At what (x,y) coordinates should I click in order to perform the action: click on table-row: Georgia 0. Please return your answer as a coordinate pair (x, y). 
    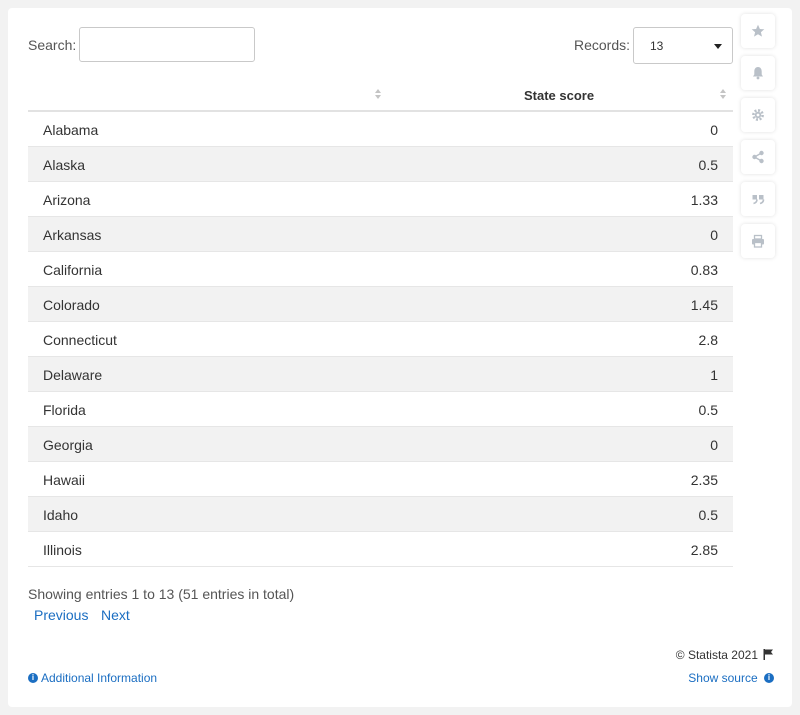
    Looking at the image, I should click on (380, 444).